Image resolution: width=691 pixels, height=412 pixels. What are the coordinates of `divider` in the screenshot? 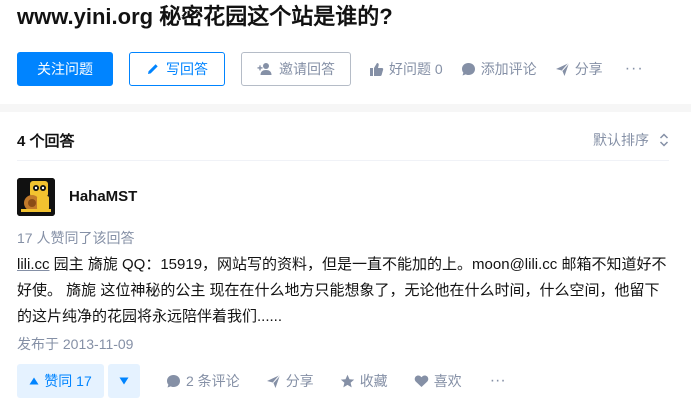 It's located at (343, 160).